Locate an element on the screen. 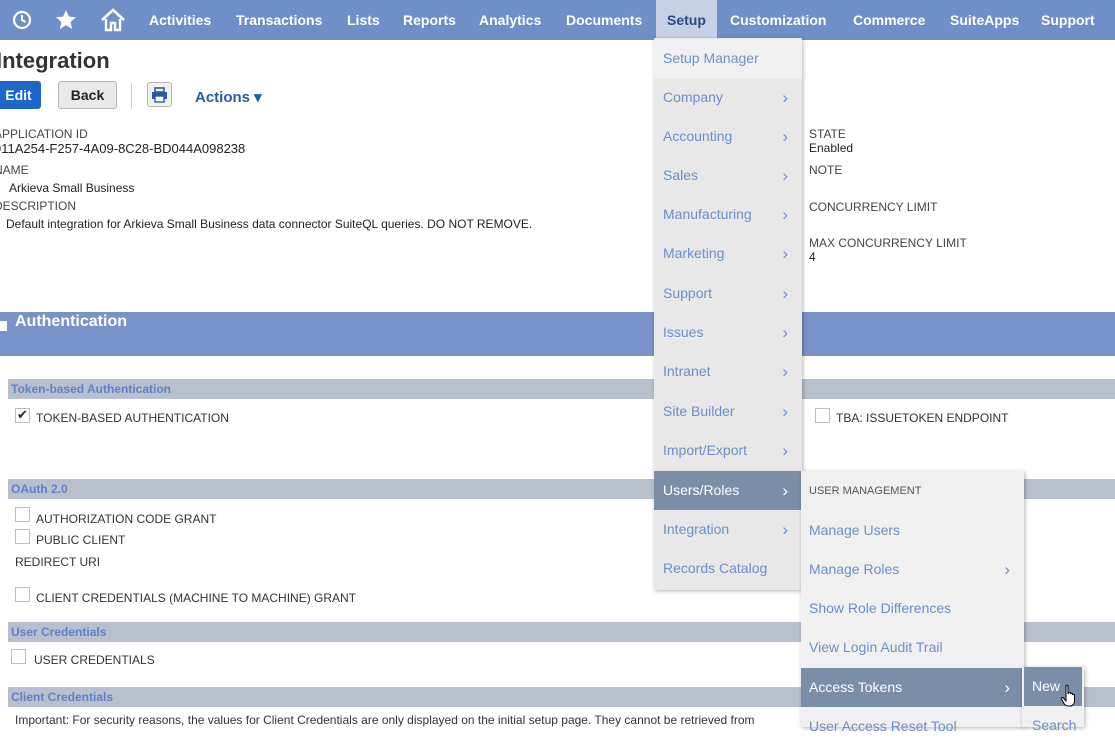  nav-suiteapps: SuiteApps is located at coordinates (984, 20).